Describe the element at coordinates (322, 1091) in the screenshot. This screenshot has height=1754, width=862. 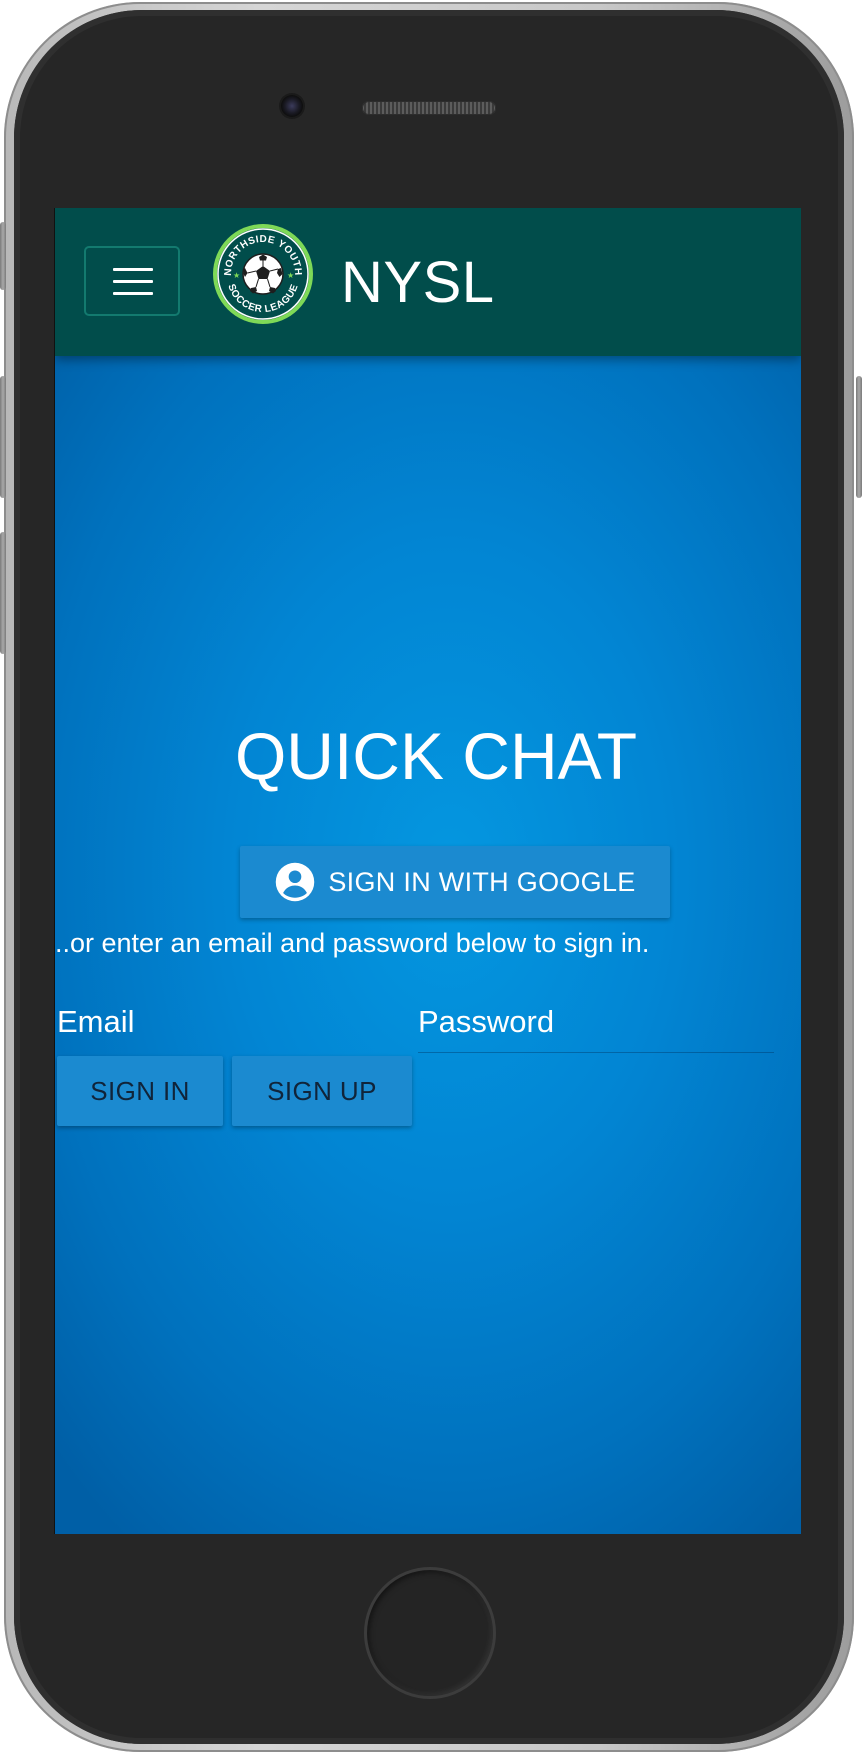
I see `sign-up-button: SIGN UP` at that location.